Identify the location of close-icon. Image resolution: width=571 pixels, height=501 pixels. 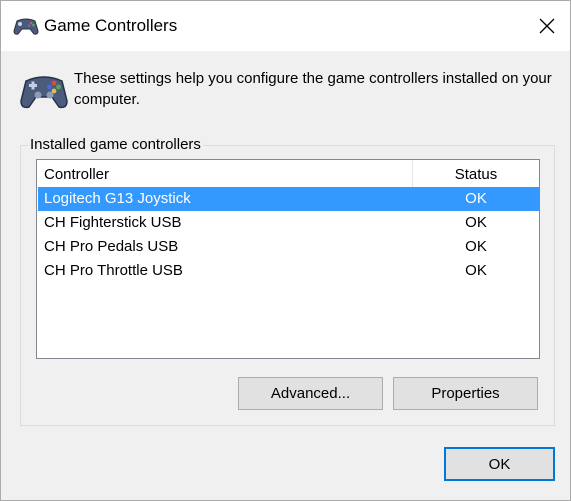
(547, 26).